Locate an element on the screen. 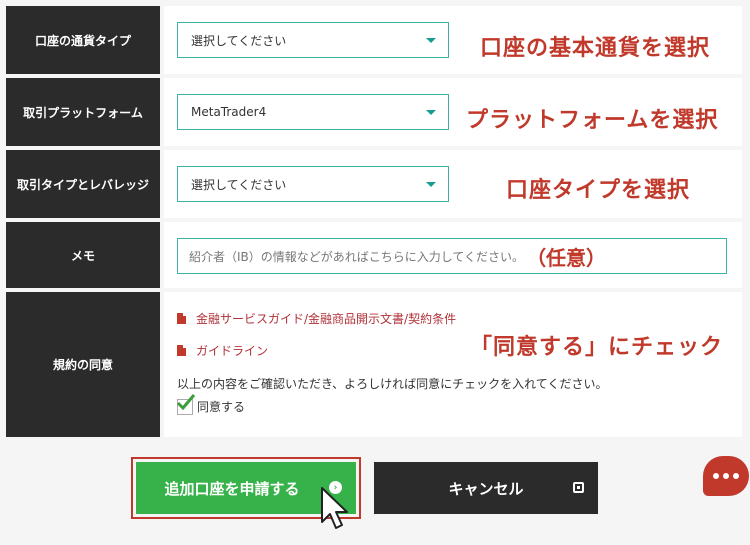 This screenshot has width=750, height=545. memo-label: メモ is located at coordinates (83, 255).